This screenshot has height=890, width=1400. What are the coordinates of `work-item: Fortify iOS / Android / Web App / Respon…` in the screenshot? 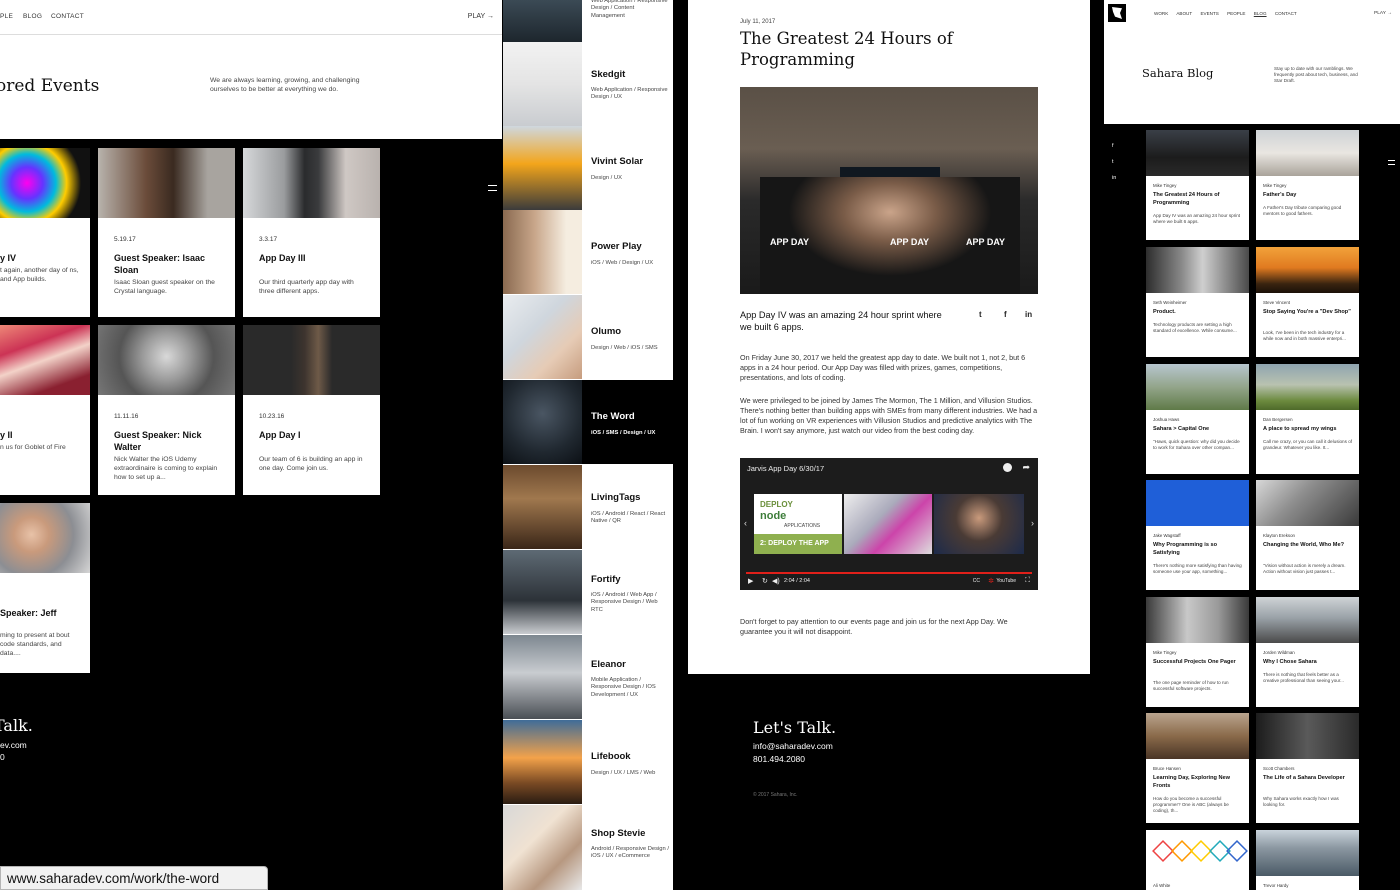 It's located at (588, 592).